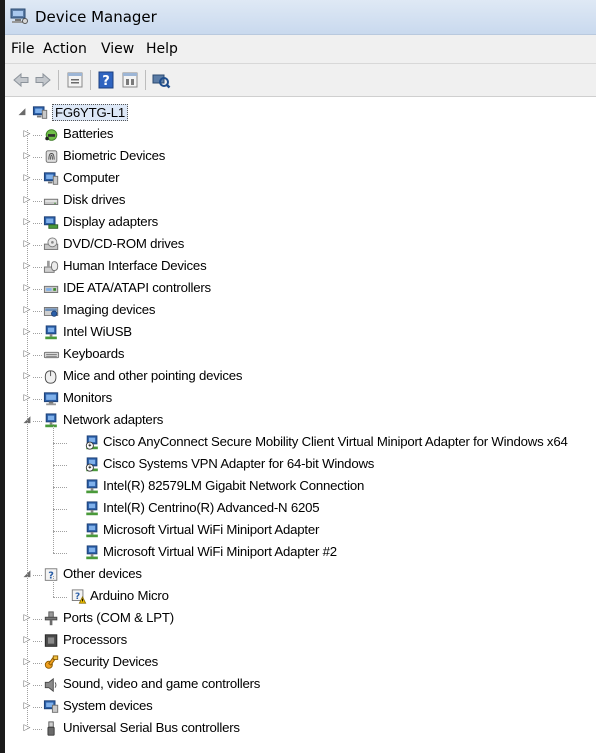  I want to click on tree-node-label: Arduino Micro, so click(129, 595).